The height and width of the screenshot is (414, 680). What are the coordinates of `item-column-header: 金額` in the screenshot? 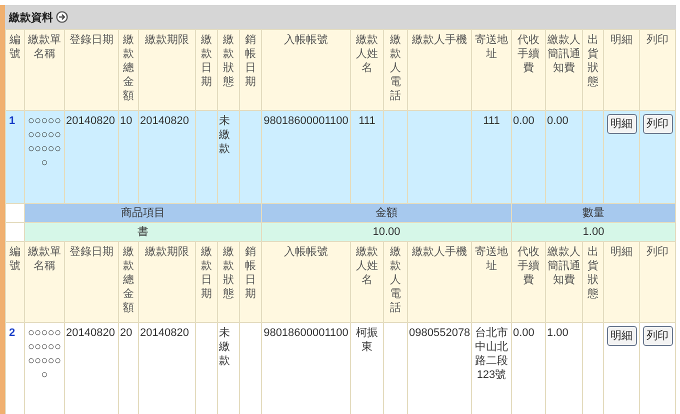 It's located at (387, 213).